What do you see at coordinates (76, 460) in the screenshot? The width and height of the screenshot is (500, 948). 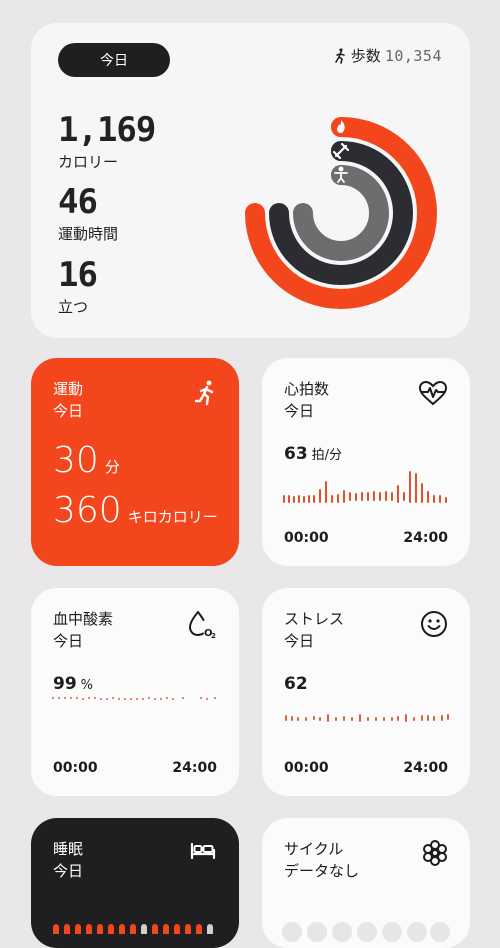 I see `exercise-minutes-value: 30` at bounding box center [76, 460].